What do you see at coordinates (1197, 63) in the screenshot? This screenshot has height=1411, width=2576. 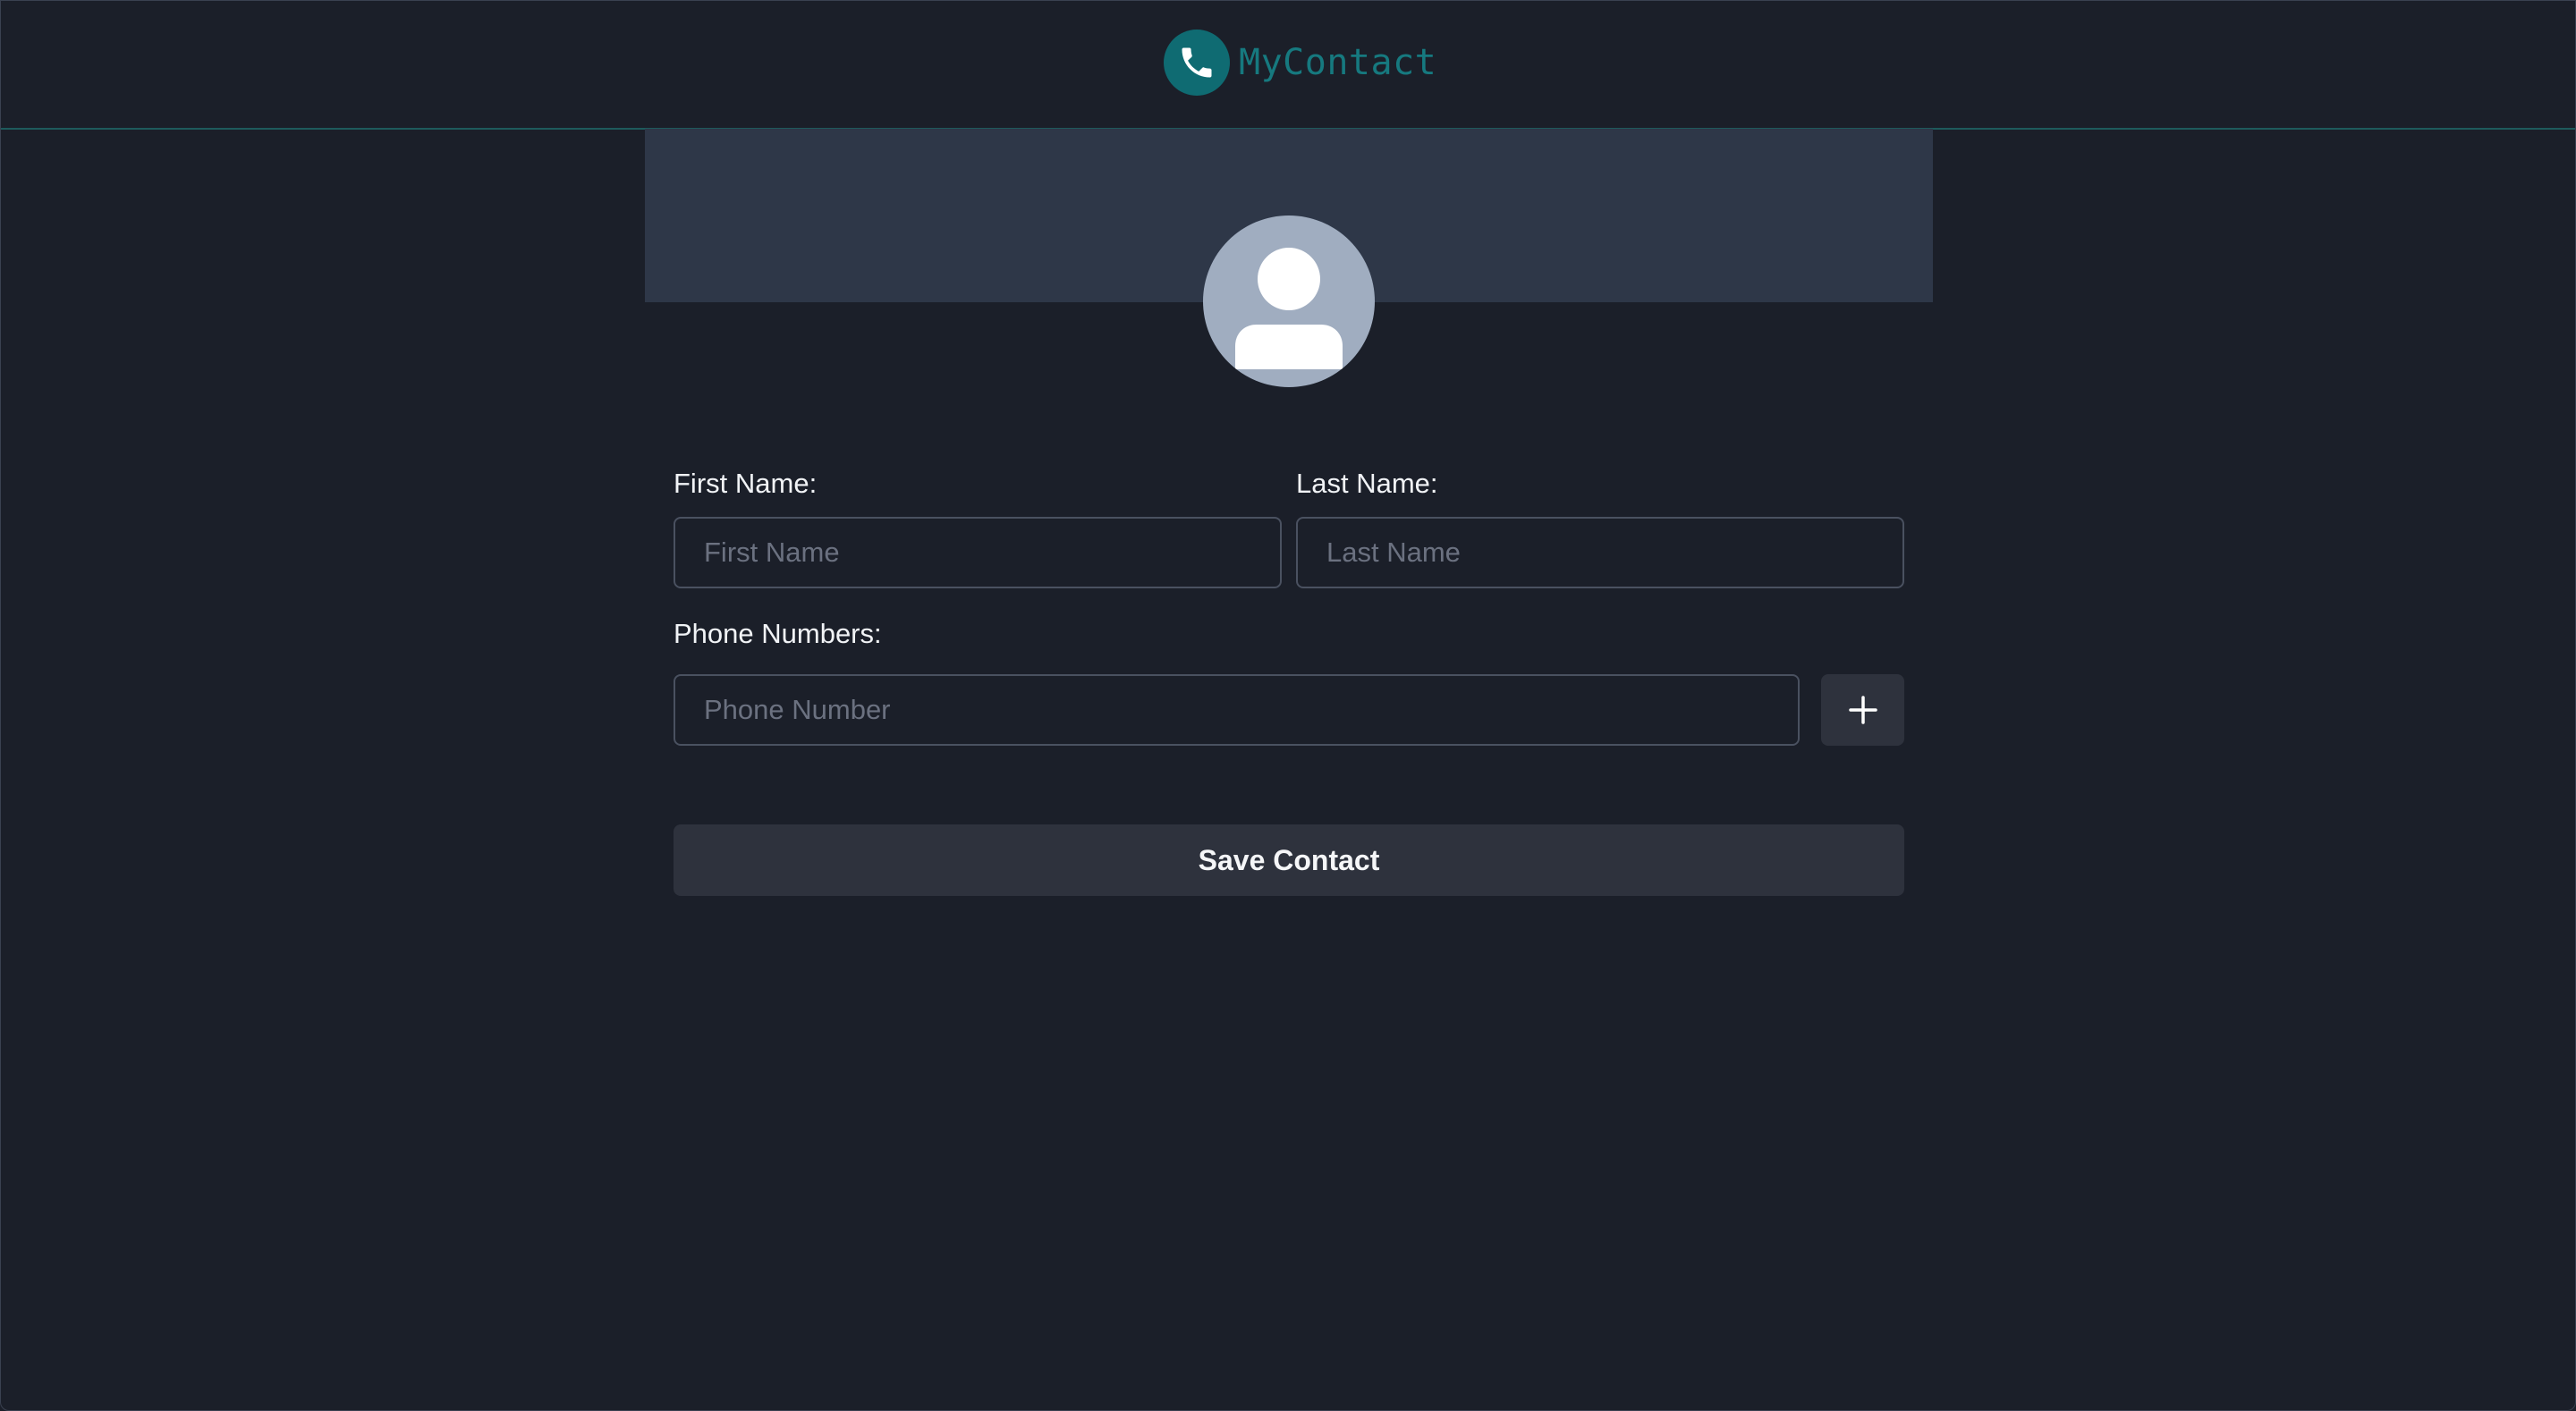 I see `phone-icon` at bounding box center [1197, 63].